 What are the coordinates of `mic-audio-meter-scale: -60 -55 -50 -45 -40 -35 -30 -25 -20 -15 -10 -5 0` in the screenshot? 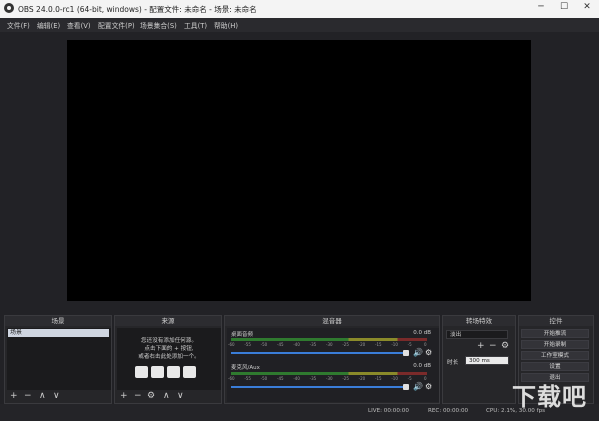 It's located at (327, 378).